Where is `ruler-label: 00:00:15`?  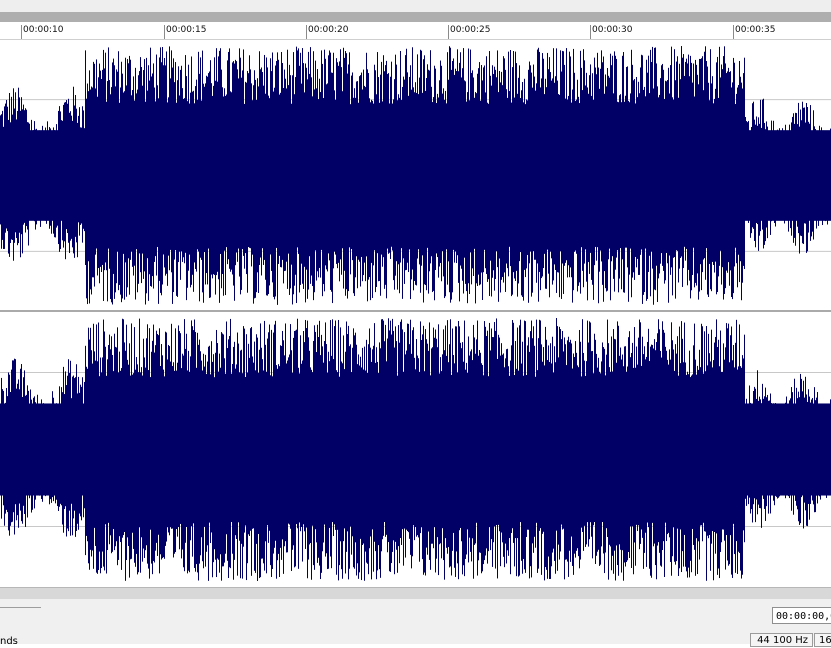 ruler-label: 00:00:15 is located at coordinates (186, 30).